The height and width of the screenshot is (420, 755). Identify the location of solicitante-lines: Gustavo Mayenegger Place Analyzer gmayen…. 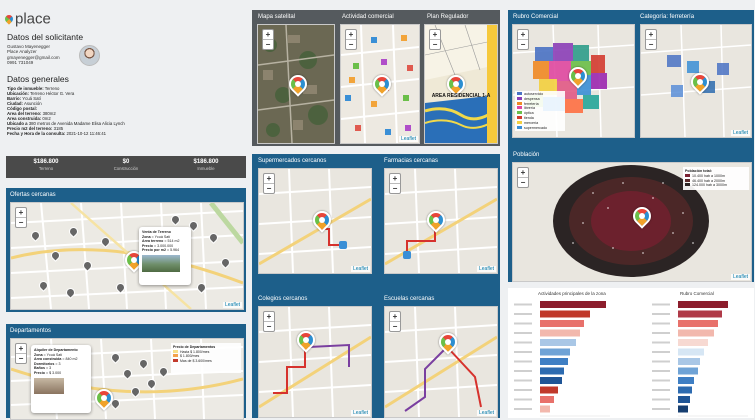
(33, 54).